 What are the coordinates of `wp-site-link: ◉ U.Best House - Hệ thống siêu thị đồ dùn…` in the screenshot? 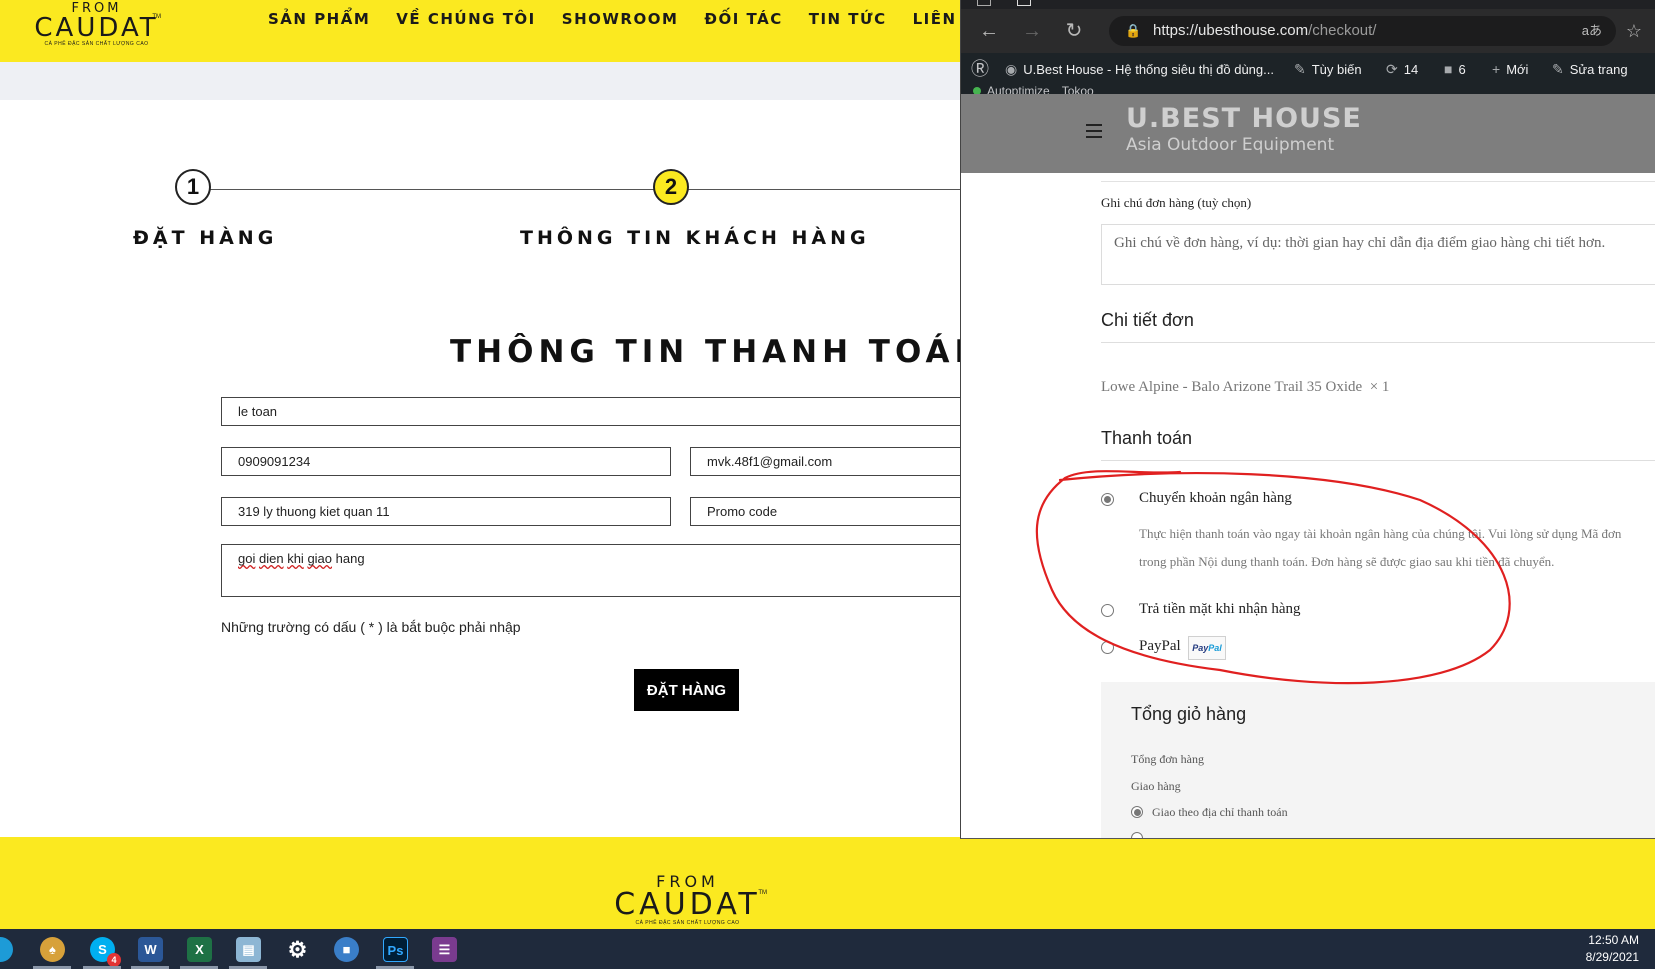 It's located at (1139, 69).